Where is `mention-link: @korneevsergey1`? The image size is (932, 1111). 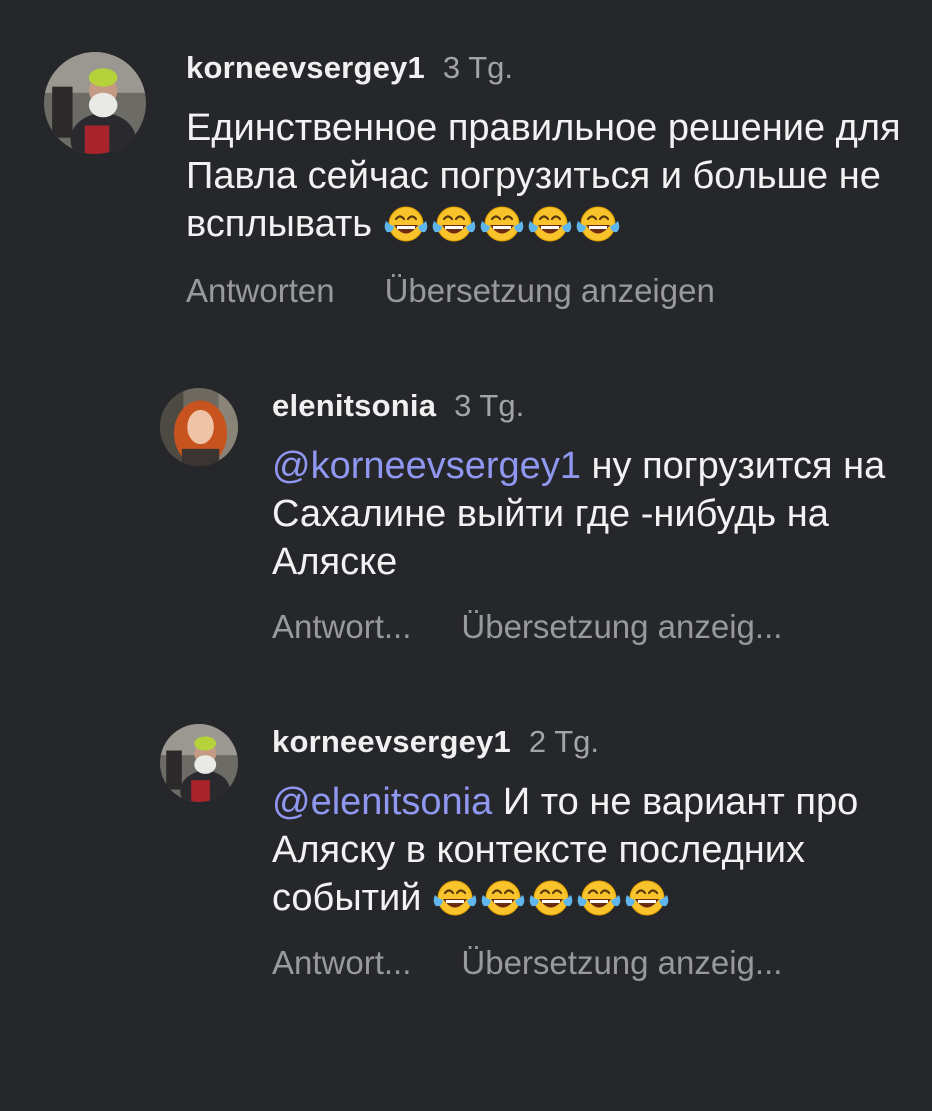
mention-link: @korneevsergey1 is located at coordinates (426, 466).